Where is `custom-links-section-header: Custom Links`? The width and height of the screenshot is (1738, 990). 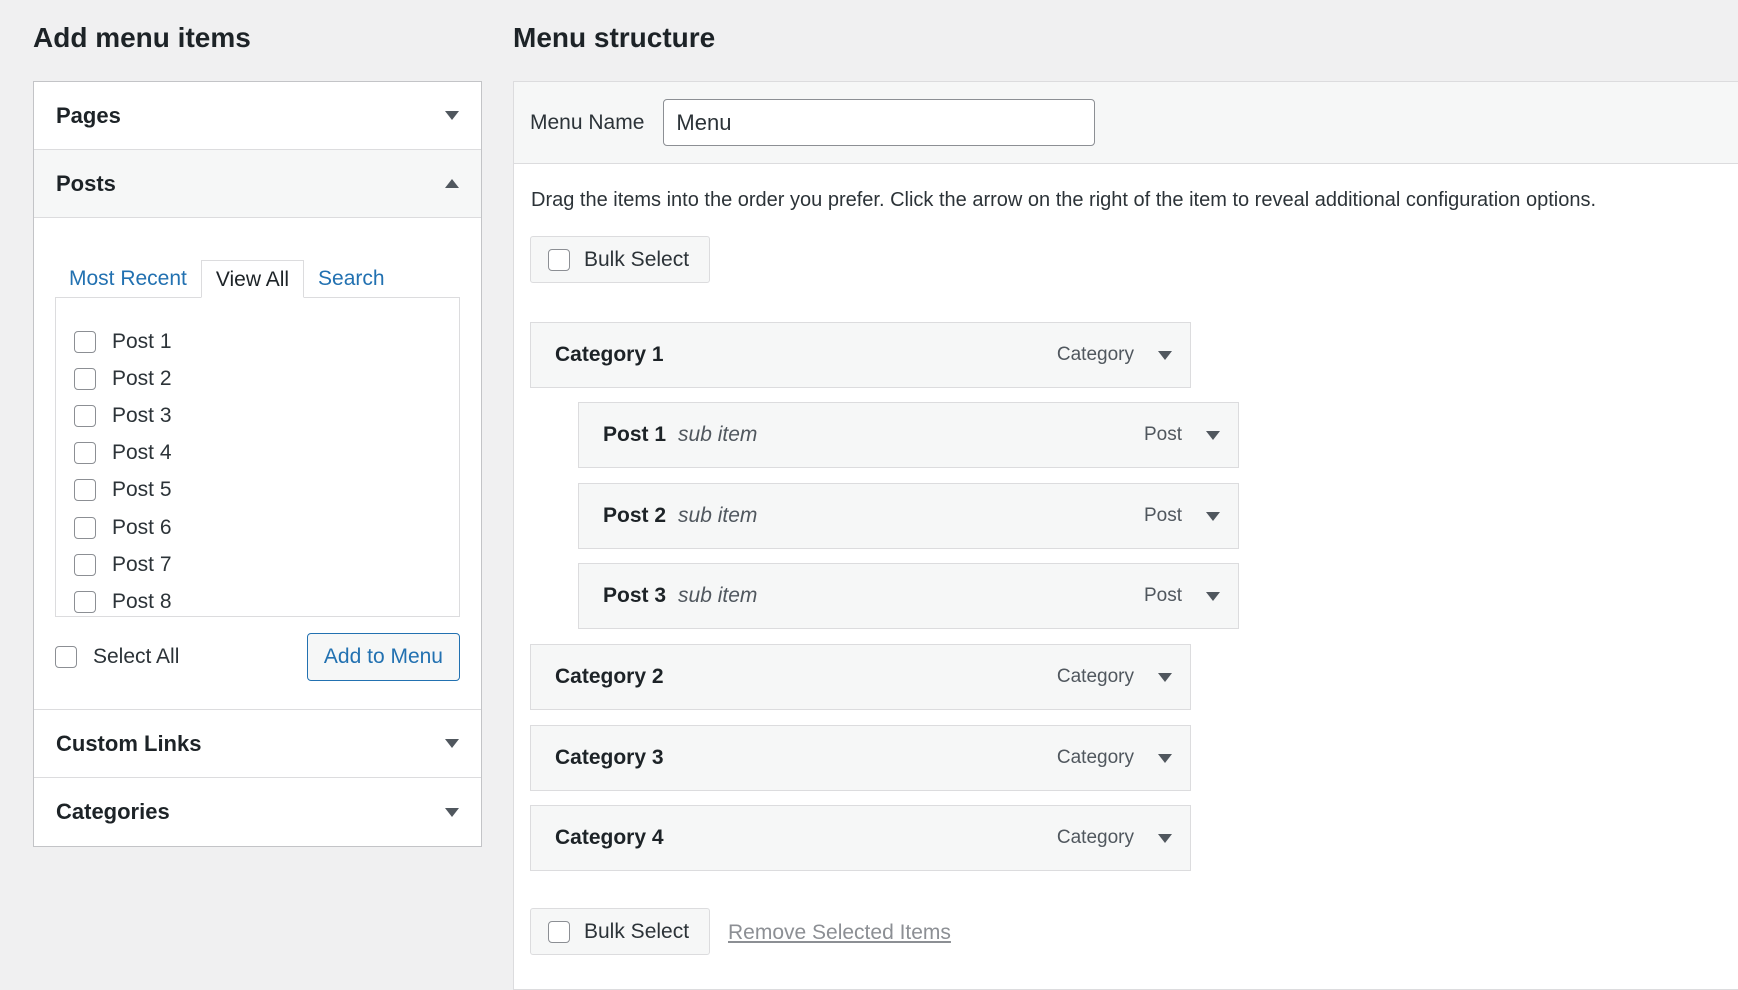 custom-links-section-header: Custom Links is located at coordinates (257, 744).